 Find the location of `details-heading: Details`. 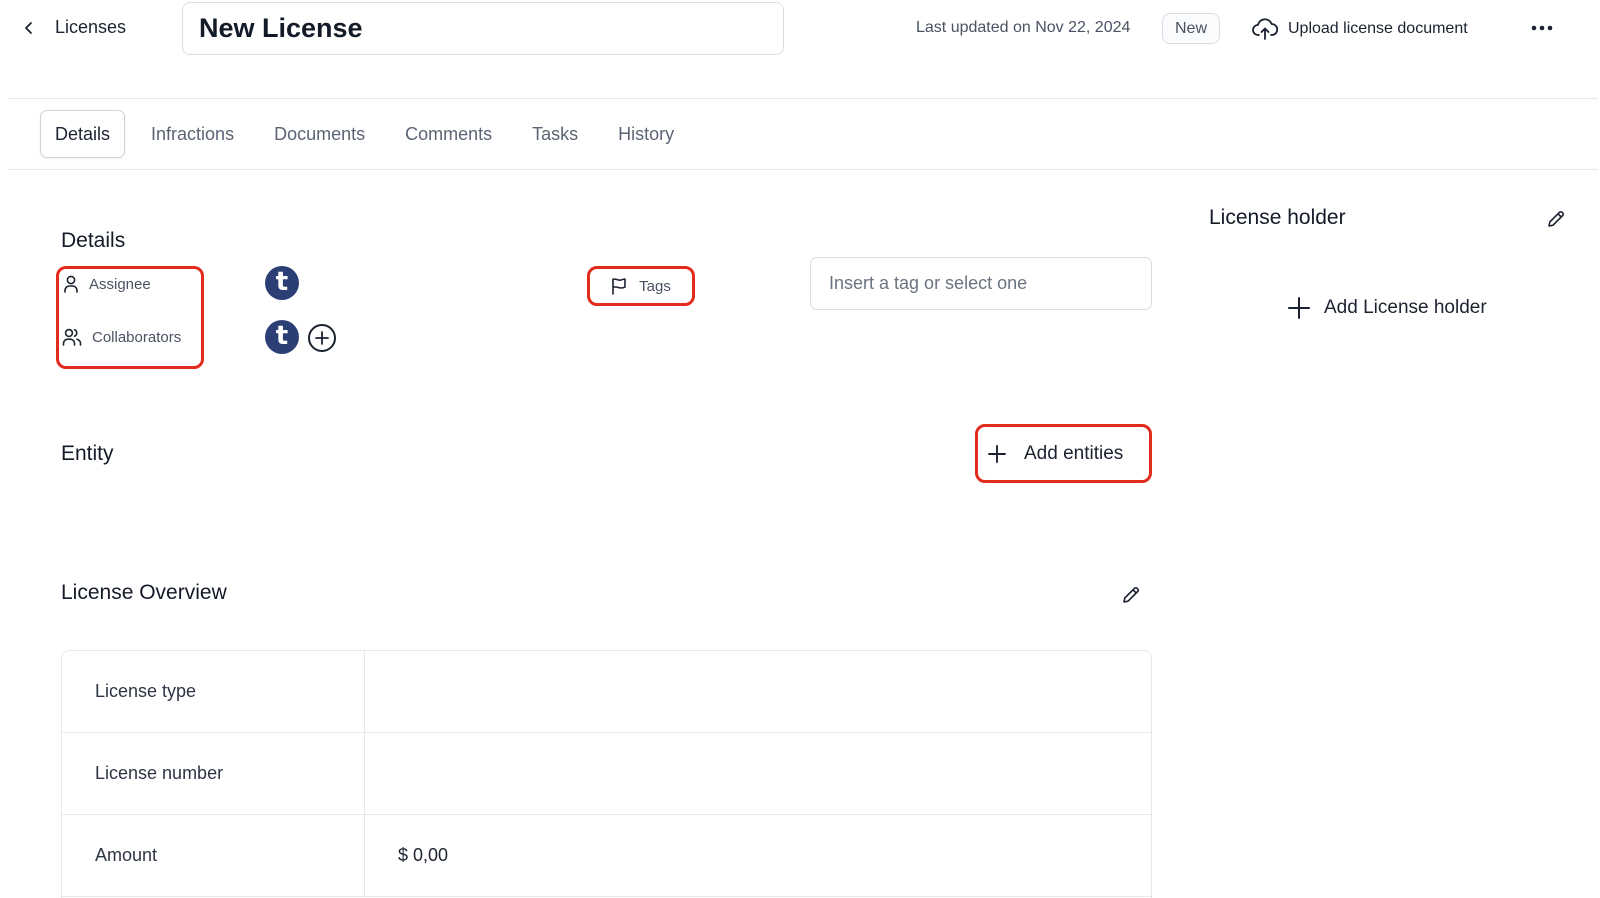

details-heading: Details is located at coordinates (93, 240).